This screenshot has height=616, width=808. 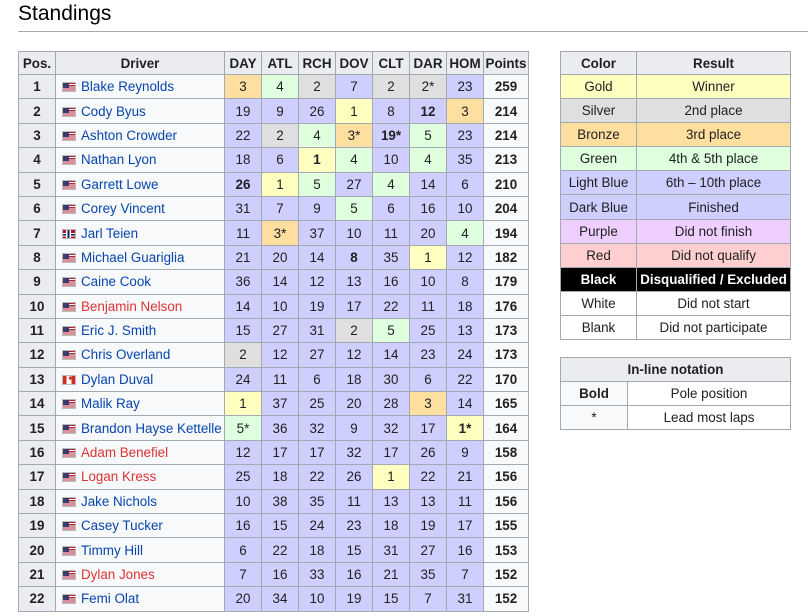 What do you see at coordinates (465, 160) in the screenshot?
I see `result-cell-hom: 35` at bounding box center [465, 160].